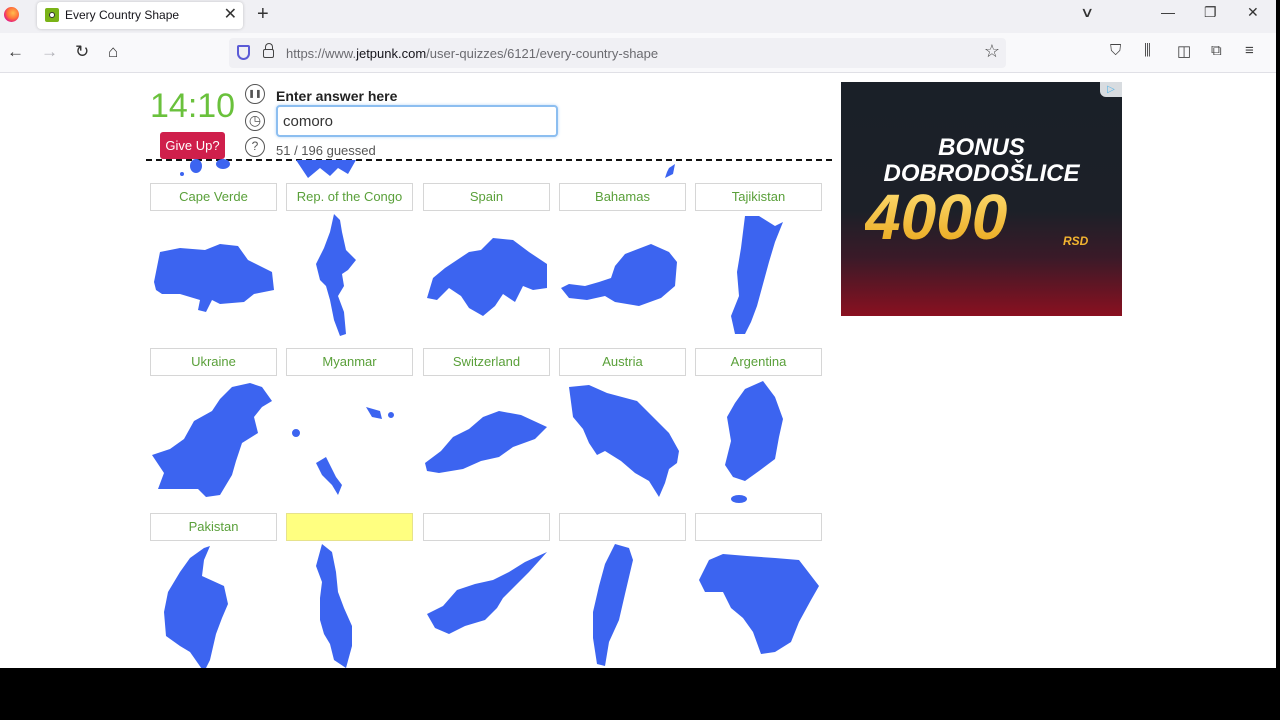 The width and height of the screenshot is (1280, 720). I want to click on answer-slot: Cape Verde, so click(213, 197).